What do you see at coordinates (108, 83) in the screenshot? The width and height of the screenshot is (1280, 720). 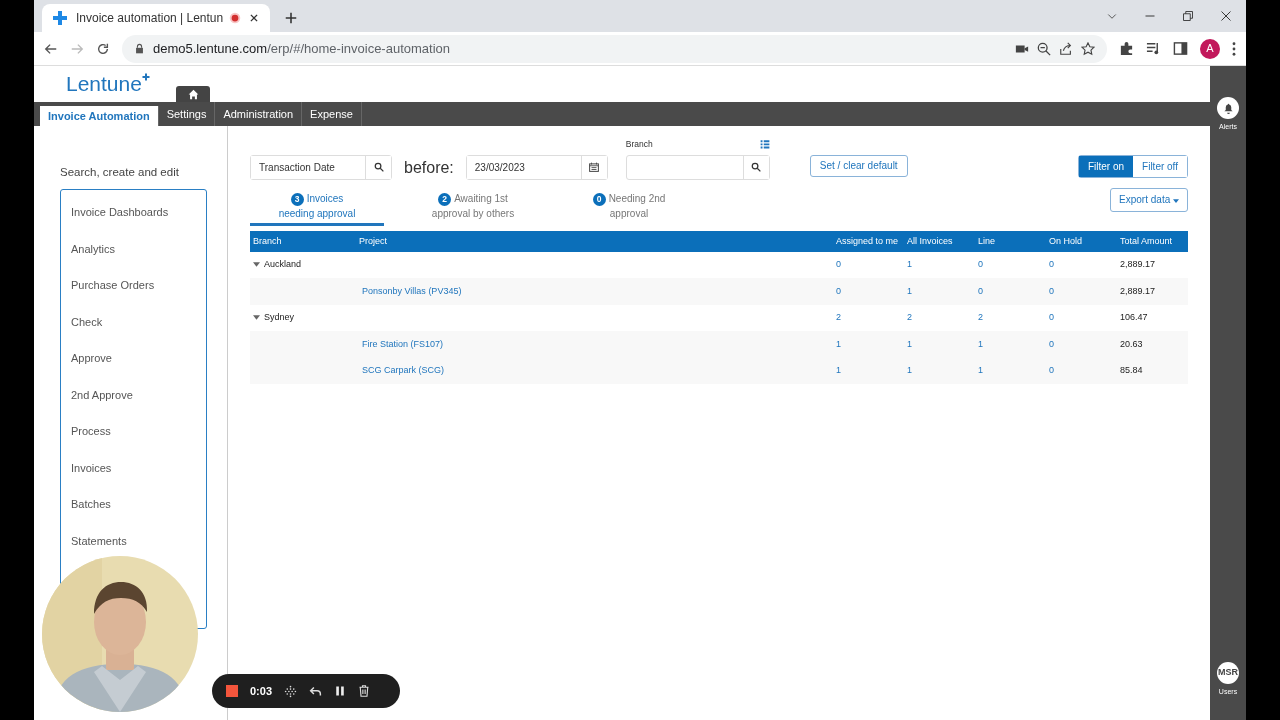 I see `logo: Lentune` at bounding box center [108, 83].